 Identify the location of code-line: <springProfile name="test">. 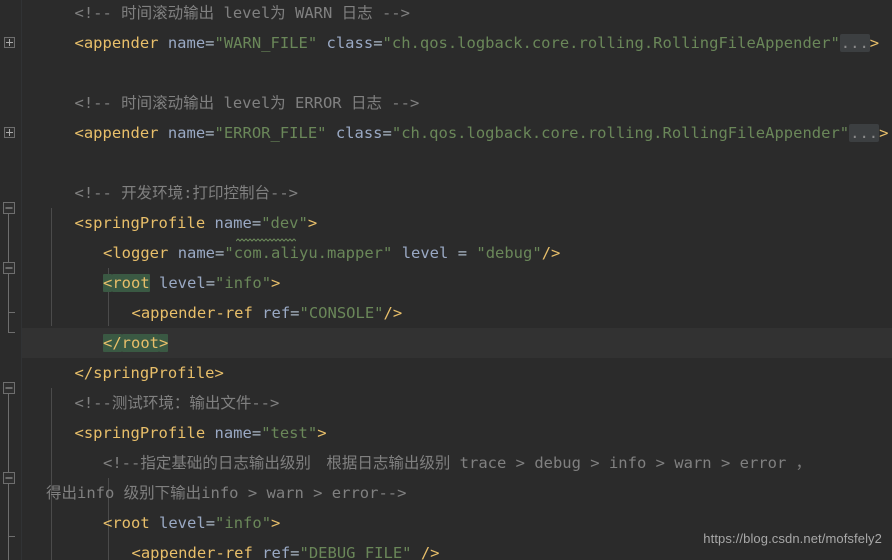
(201, 433).